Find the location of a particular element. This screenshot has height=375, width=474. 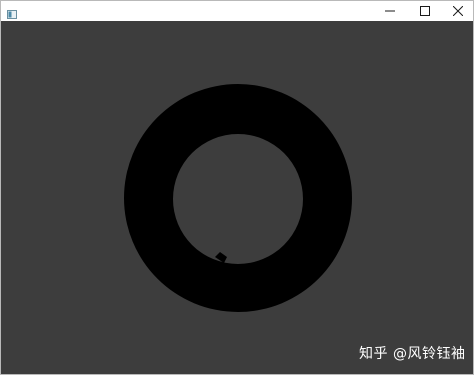

maximize-button is located at coordinates (425, 11).